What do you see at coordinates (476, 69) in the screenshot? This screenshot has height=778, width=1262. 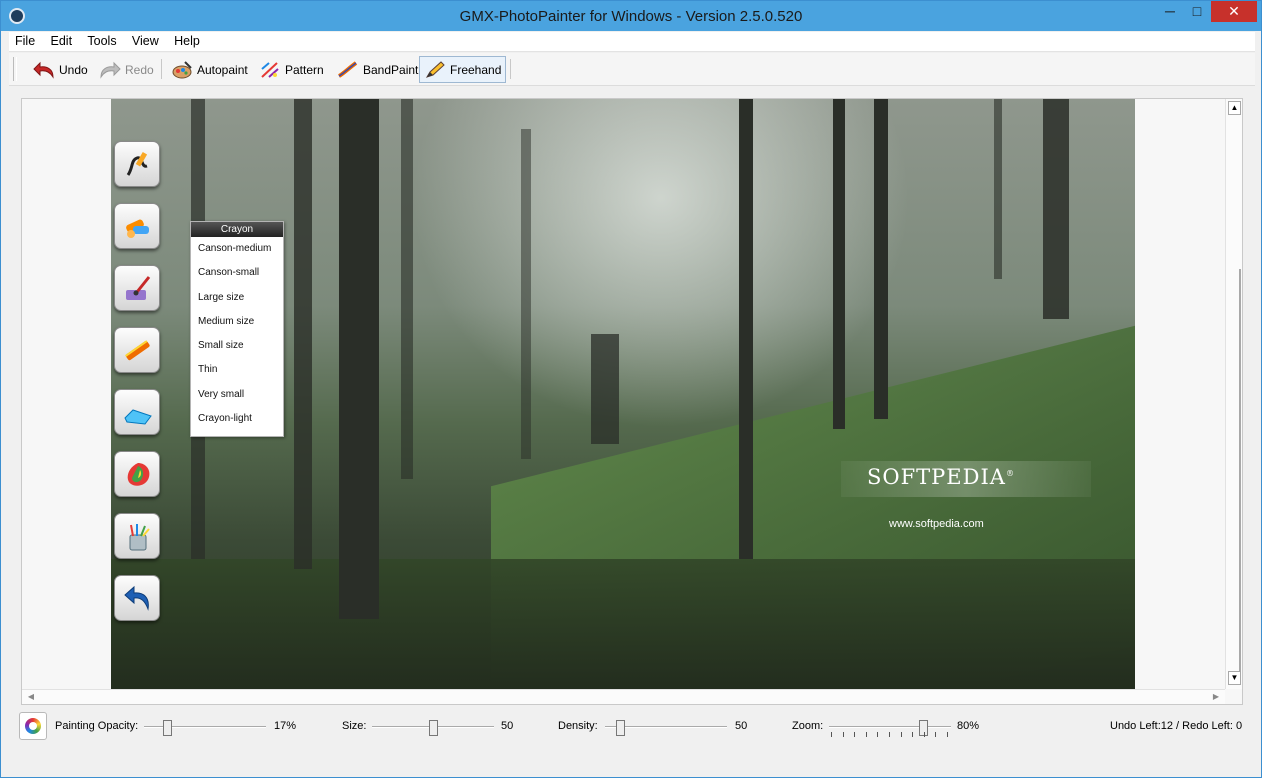 I see `freehand-label: Freehand` at bounding box center [476, 69].